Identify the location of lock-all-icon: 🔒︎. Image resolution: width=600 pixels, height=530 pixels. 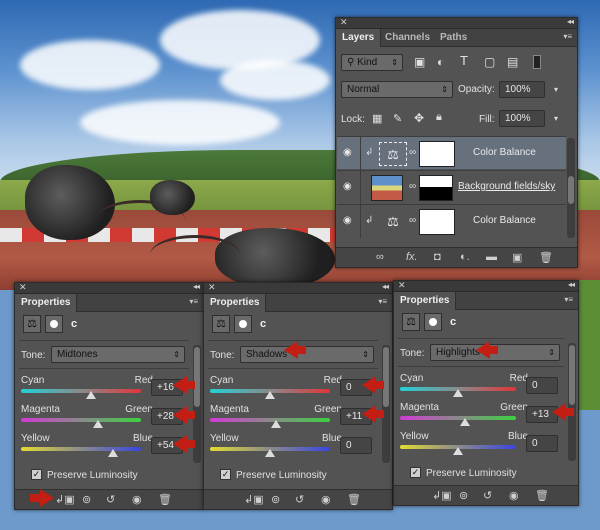
(439, 117).